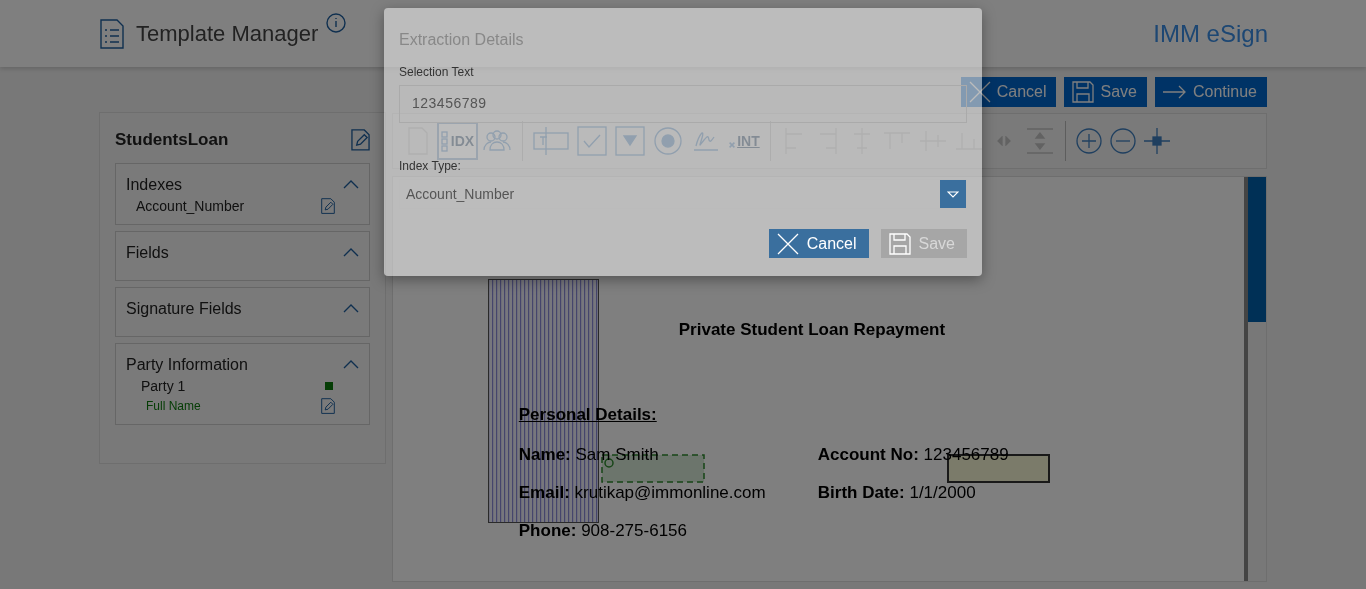  What do you see at coordinates (1174, 92) in the screenshot?
I see `arrow-right-icon` at bounding box center [1174, 92].